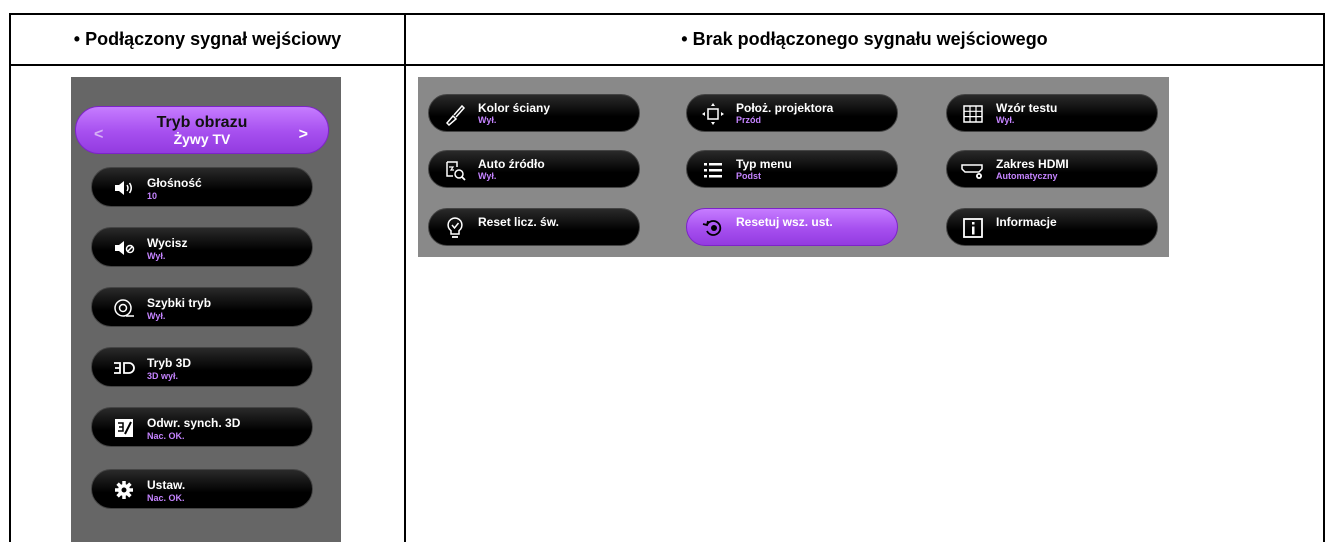  What do you see at coordinates (303, 135) in the screenshot?
I see `chevron-right-icon: >` at bounding box center [303, 135].